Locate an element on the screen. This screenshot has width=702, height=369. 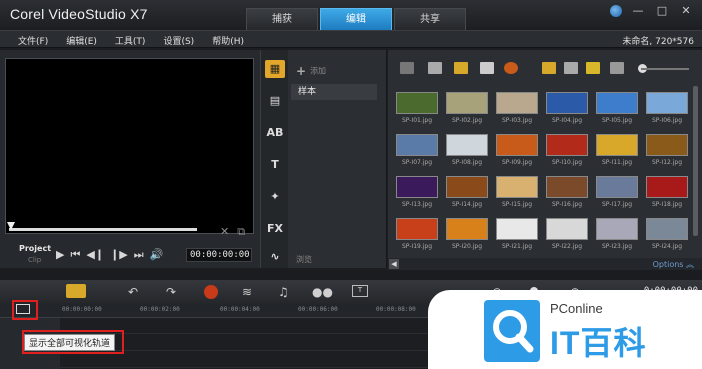
thumbnail-label: SP-I12.jpg is located at coordinates (667, 162).